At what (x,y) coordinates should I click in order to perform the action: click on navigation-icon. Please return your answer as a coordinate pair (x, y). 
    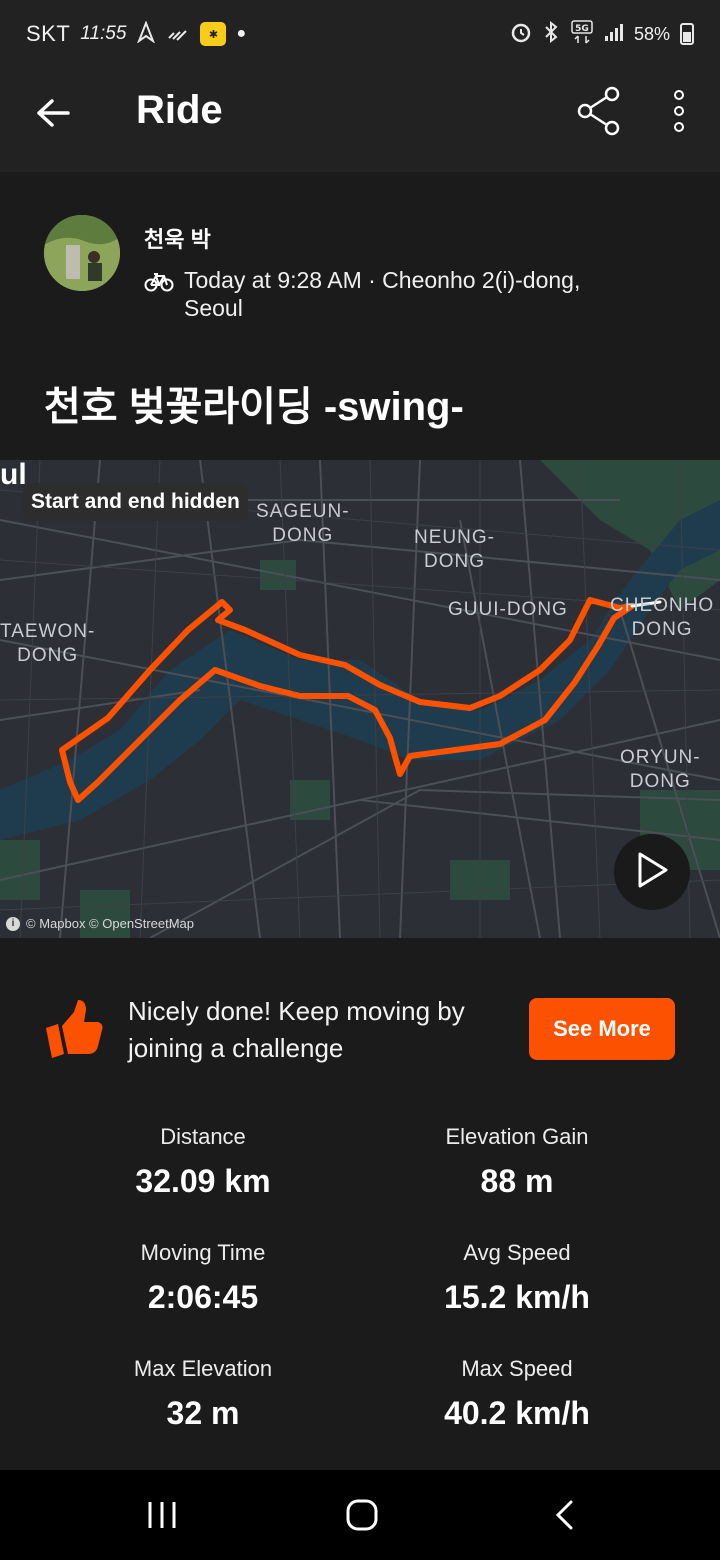
    Looking at the image, I should click on (146, 33).